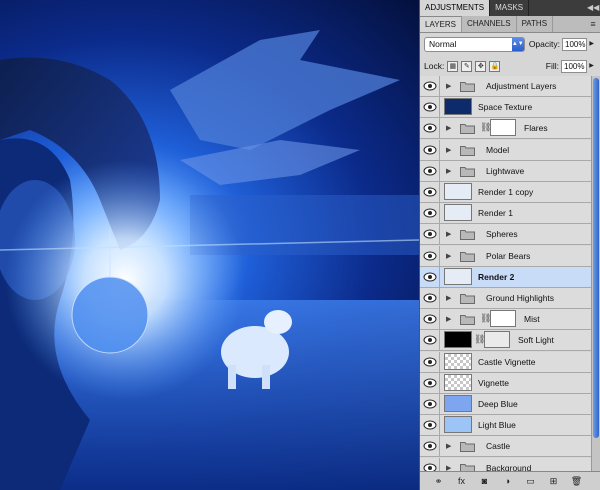  What do you see at coordinates (517, 44) in the screenshot?
I see `chevron-down-icon: ▲▼` at bounding box center [517, 44].